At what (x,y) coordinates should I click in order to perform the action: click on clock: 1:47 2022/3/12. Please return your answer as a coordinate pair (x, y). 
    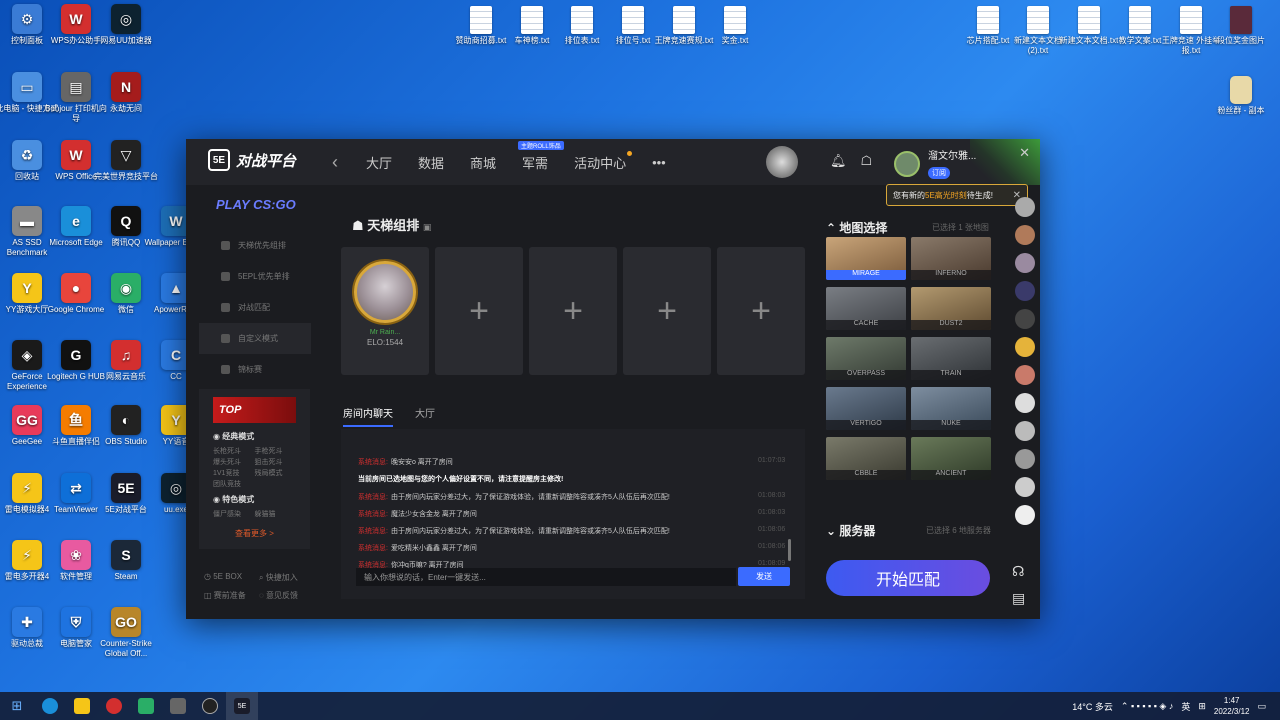
    Looking at the image, I should click on (1232, 706).